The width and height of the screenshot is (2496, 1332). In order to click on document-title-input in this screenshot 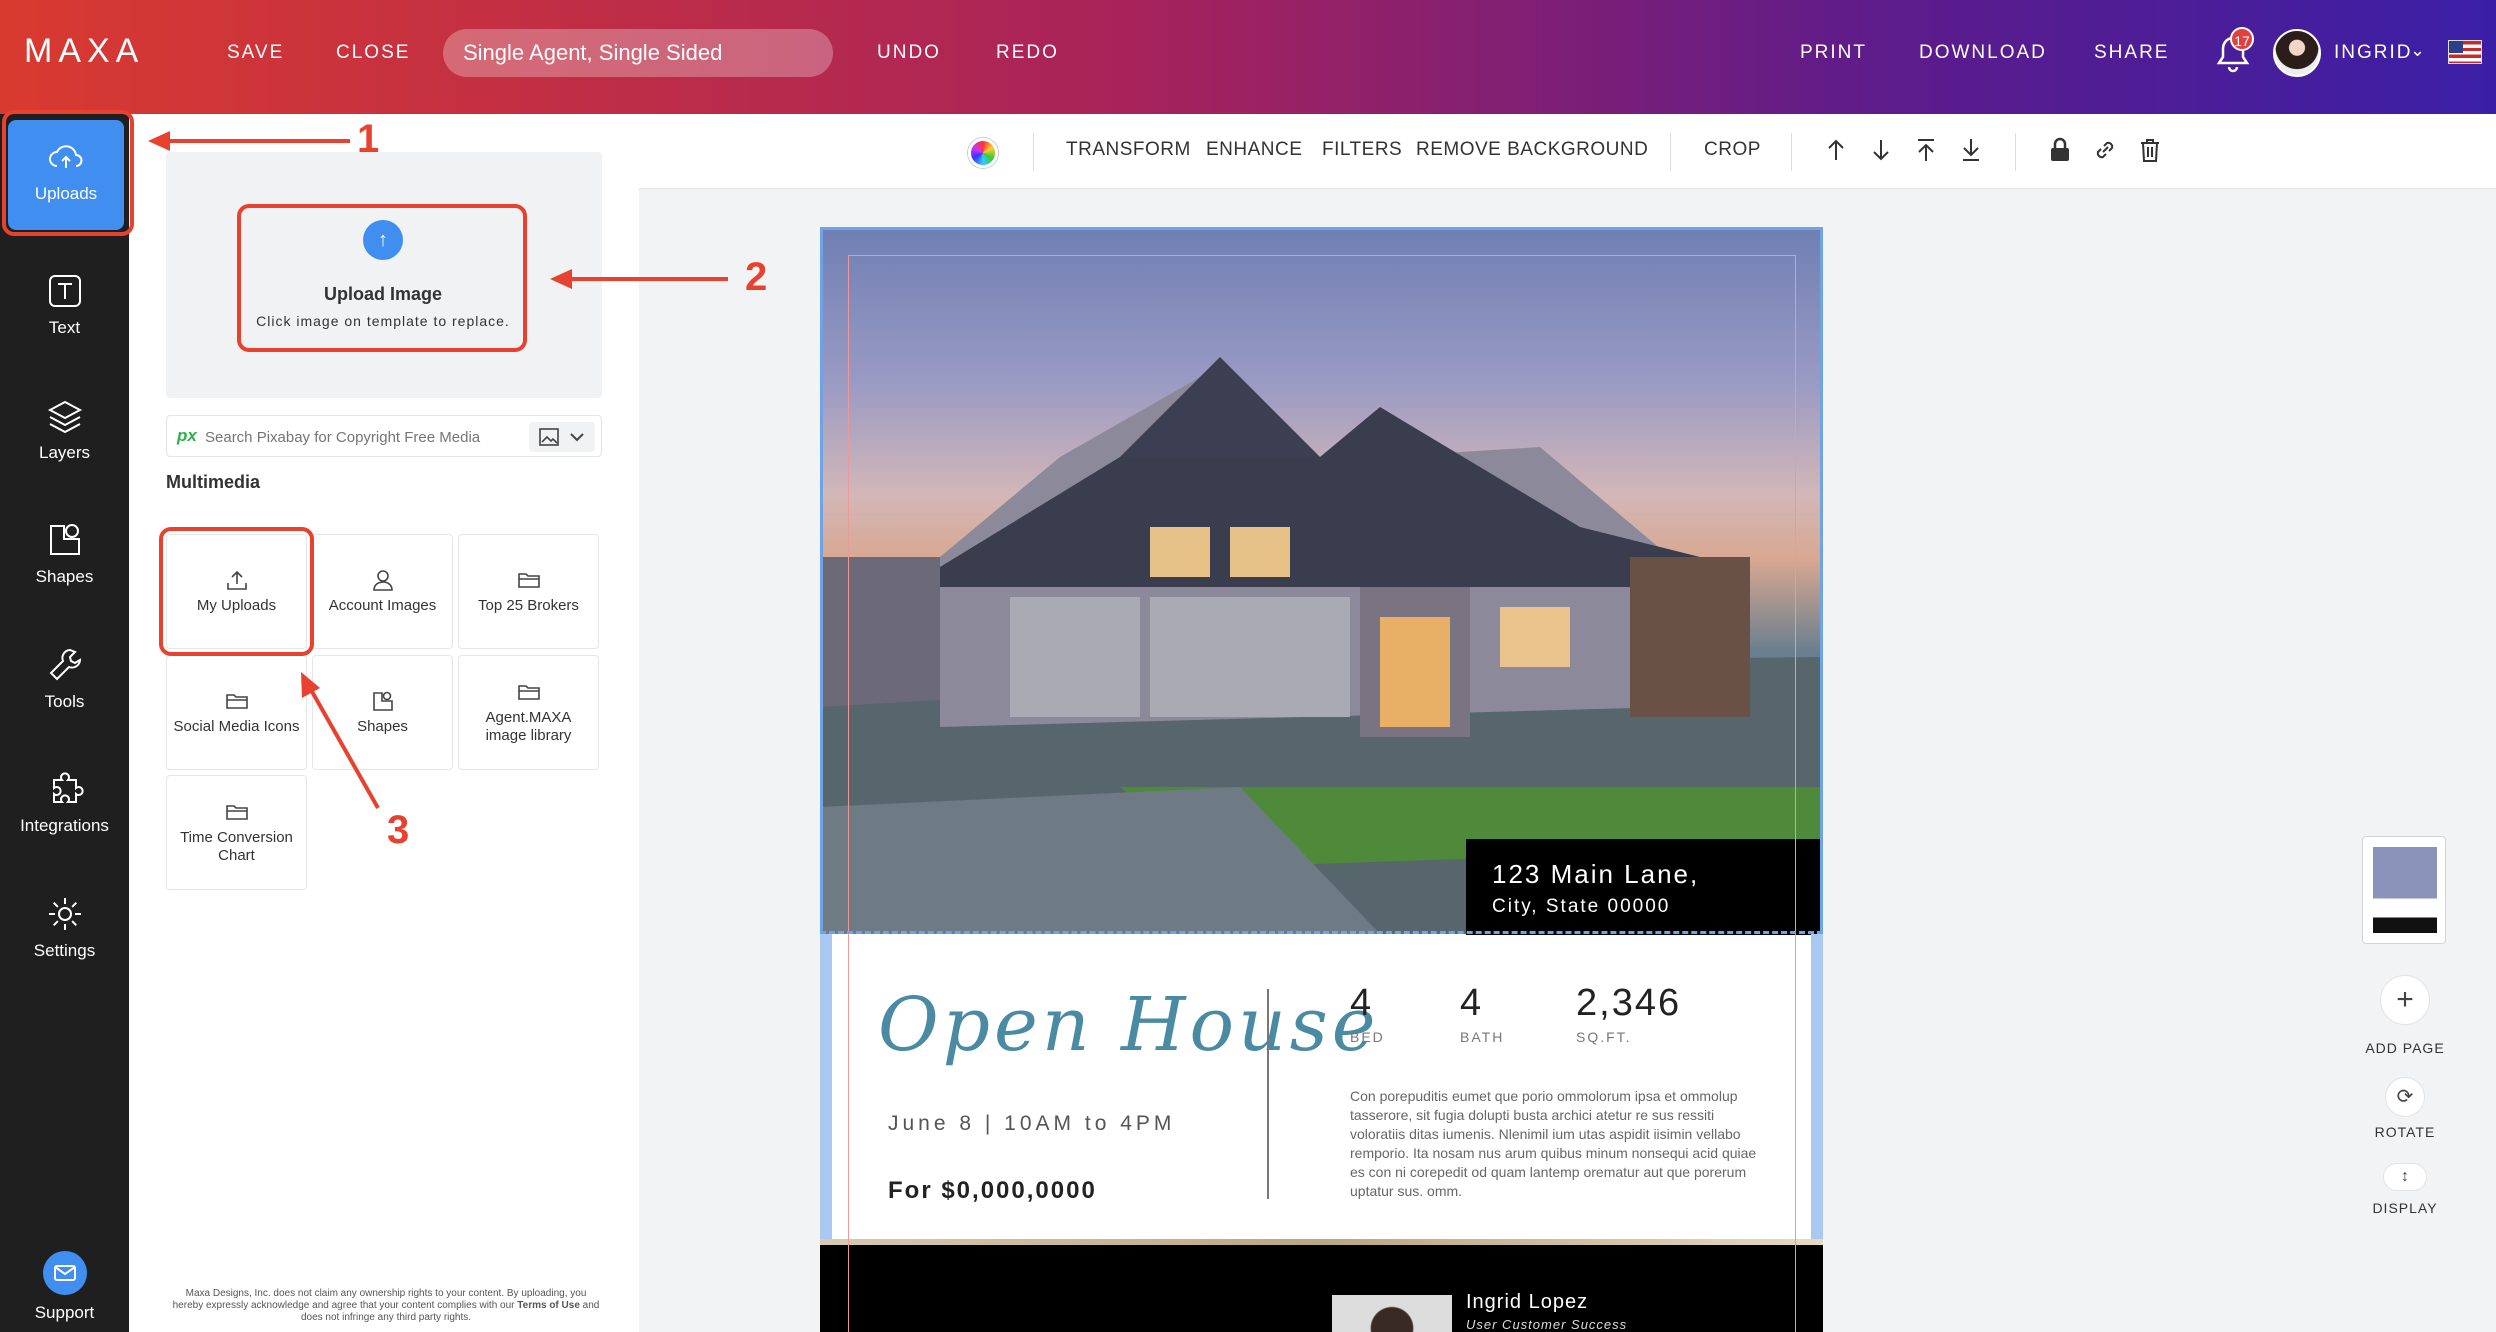, I will do `click(638, 53)`.